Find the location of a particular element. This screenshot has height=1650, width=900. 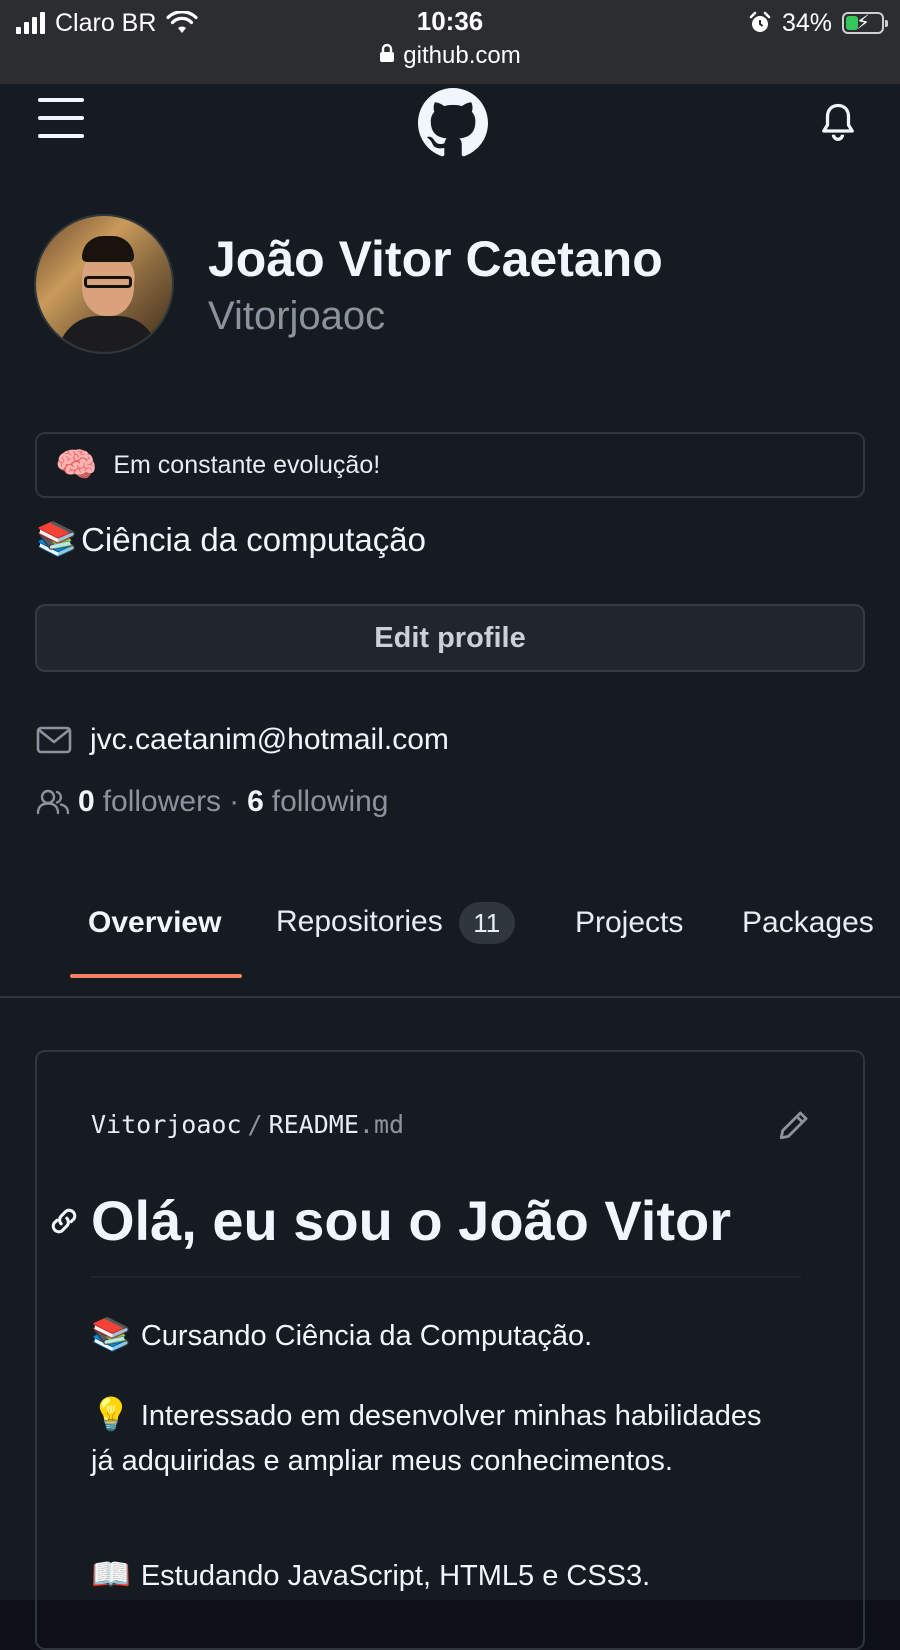

tab-repositories: Repositories 11 is located at coordinates (395, 923).